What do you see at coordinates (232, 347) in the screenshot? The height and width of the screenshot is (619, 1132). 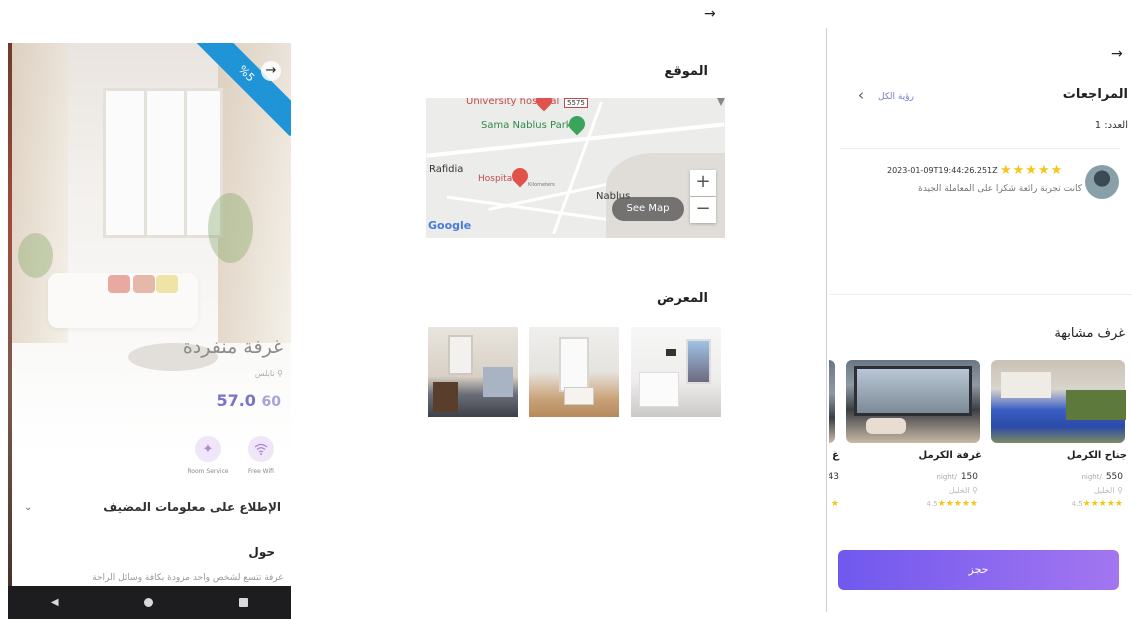 I see `room-title: غرفة منفردة` at bounding box center [232, 347].